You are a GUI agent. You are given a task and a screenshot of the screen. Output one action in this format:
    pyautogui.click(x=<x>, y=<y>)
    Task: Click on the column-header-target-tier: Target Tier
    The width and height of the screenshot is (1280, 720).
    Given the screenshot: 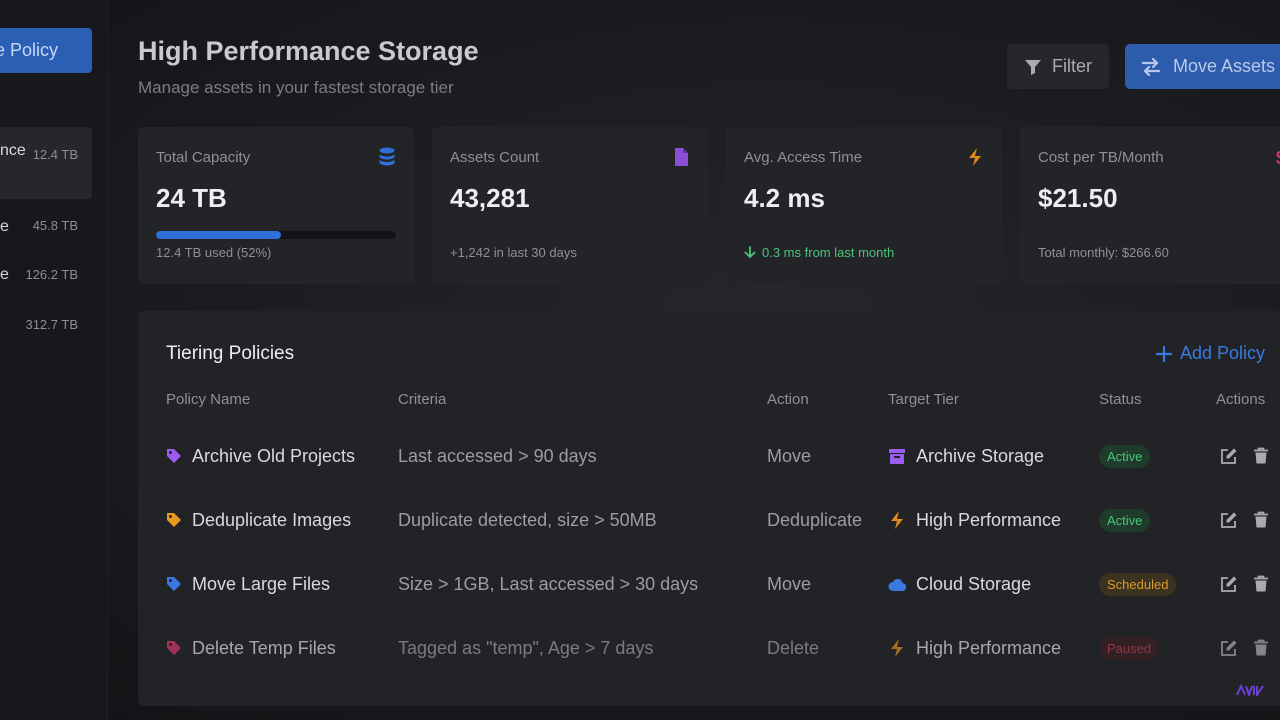 What is the action you would take?
    pyautogui.click(x=923, y=399)
    